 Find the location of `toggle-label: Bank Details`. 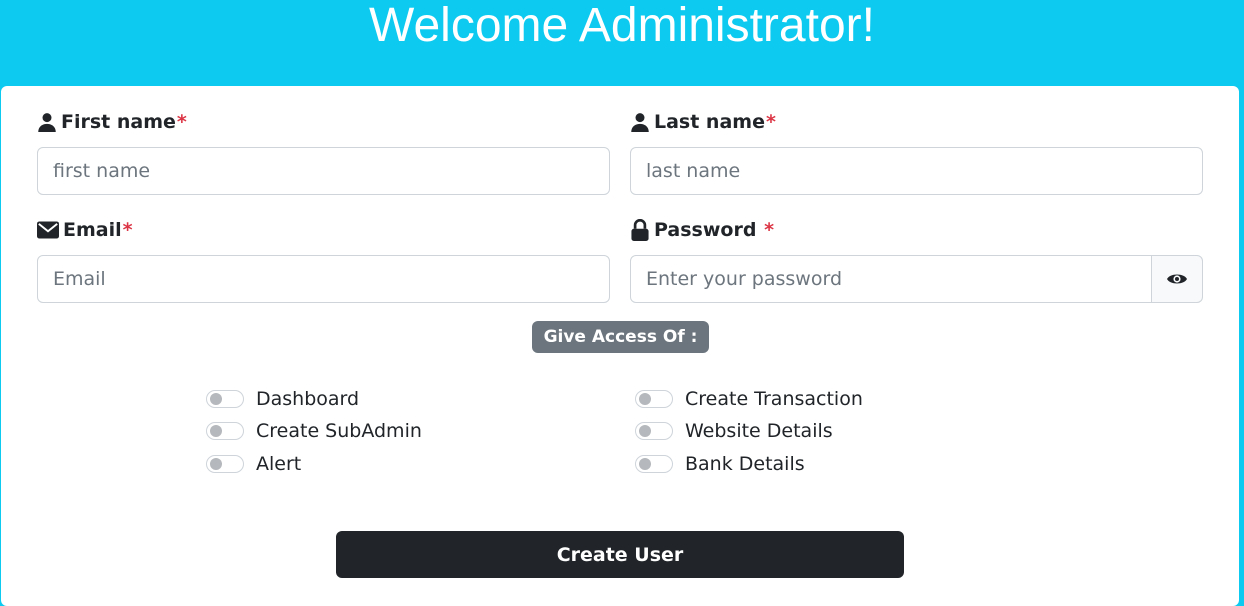

toggle-label: Bank Details is located at coordinates (745, 464).